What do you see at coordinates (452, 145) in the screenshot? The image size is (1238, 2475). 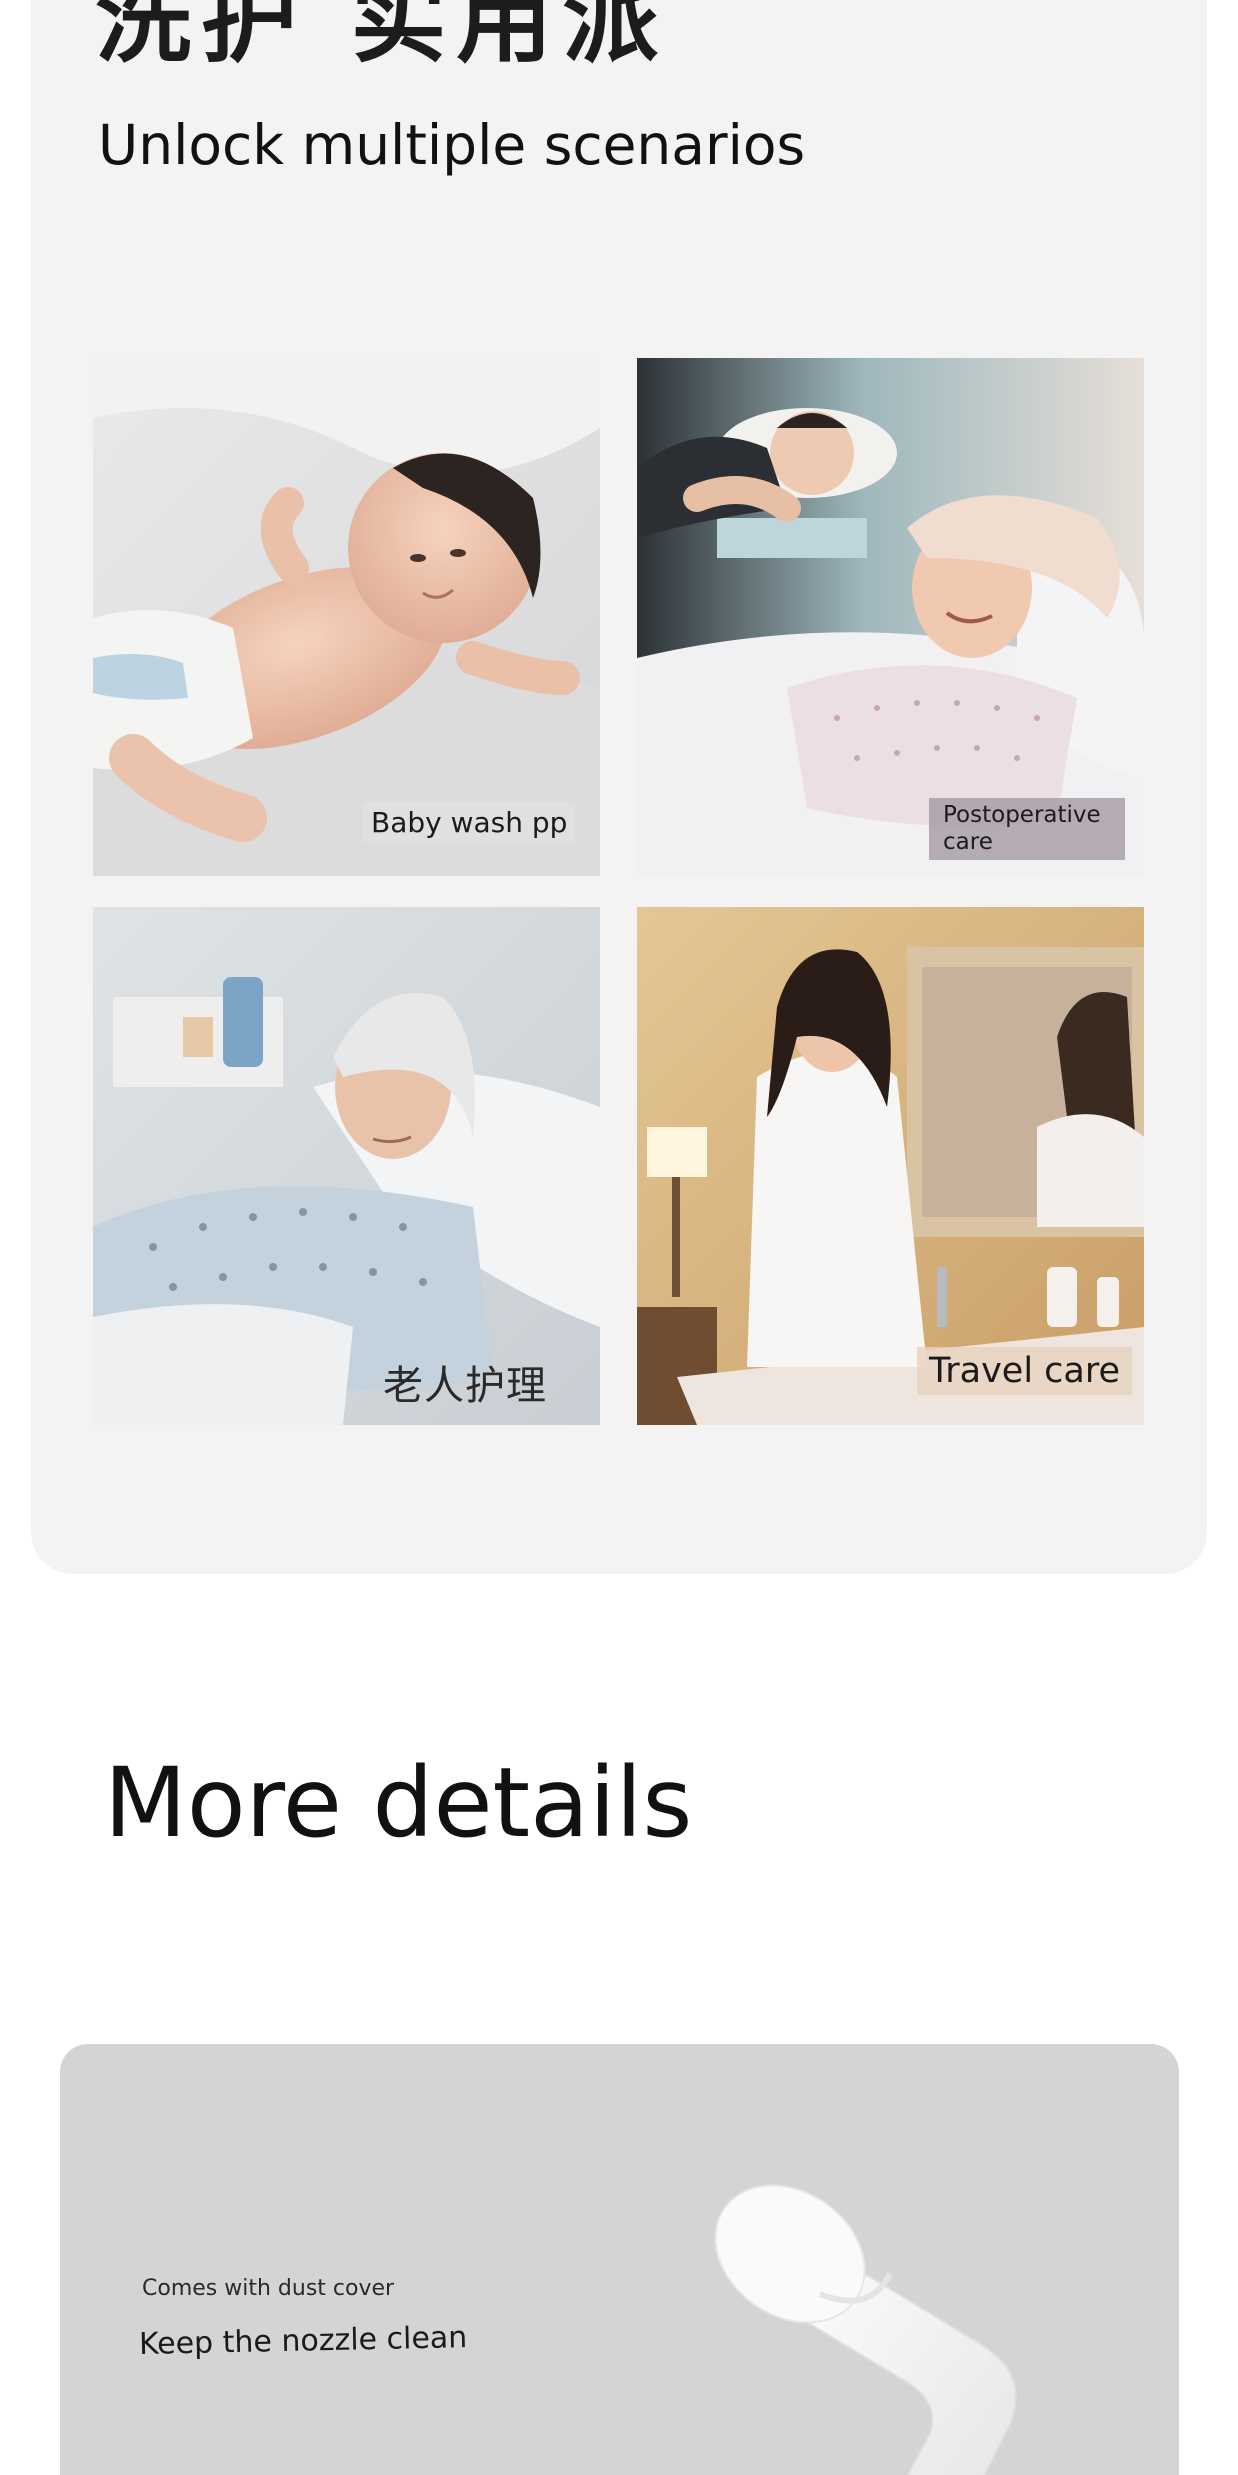 I see `scenarios-subtitle: Unlock multiple scenarios` at bounding box center [452, 145].